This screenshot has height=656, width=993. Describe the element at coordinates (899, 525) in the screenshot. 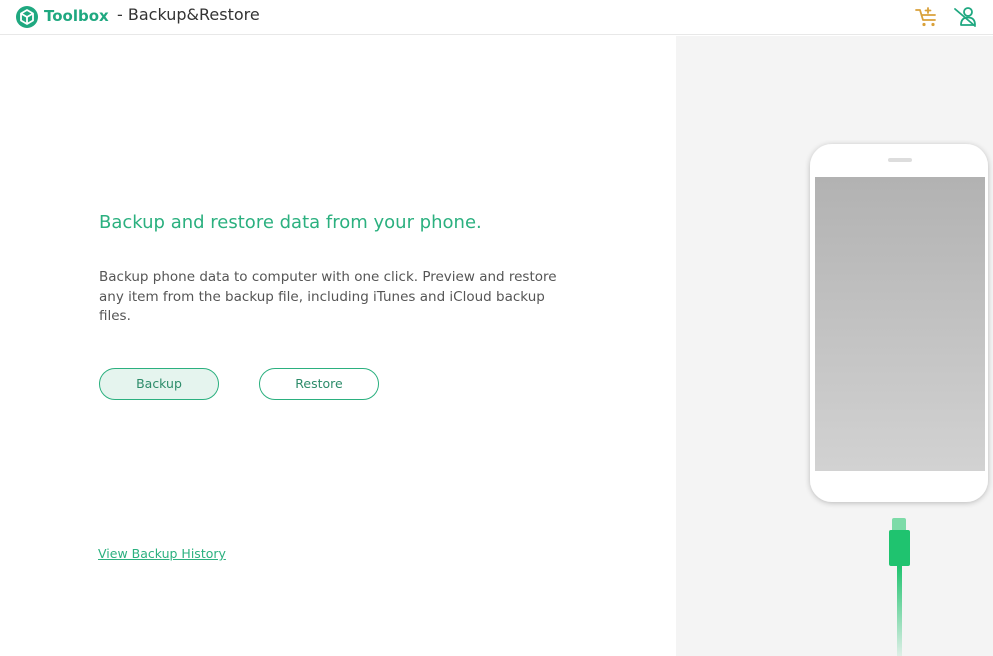

I see `cable-plug` at that location.